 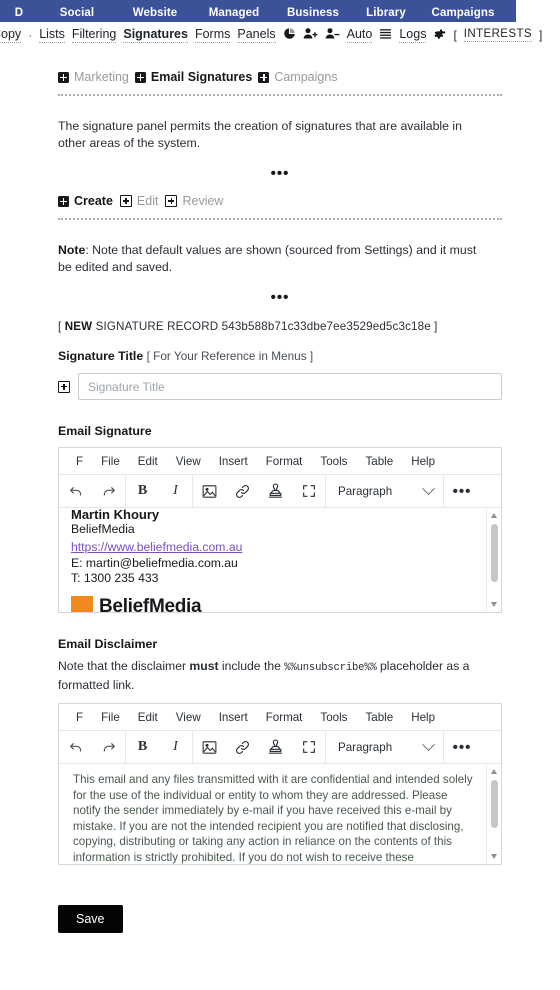 I want to click on nav-item-panels: Panels, so click(x=256, y=35).